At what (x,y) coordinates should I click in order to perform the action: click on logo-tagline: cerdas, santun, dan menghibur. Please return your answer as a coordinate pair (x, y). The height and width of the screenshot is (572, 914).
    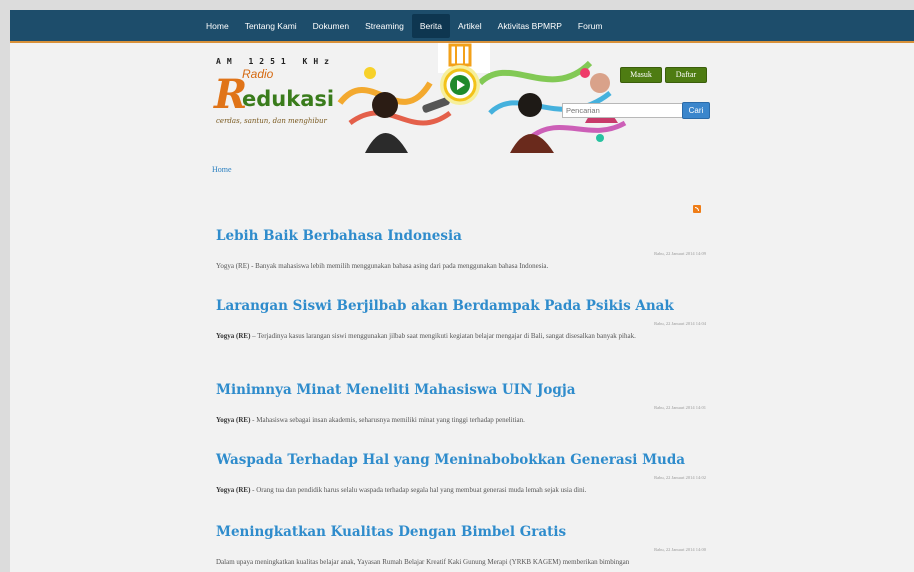
    Looking at the image, I should click on (271, 121).